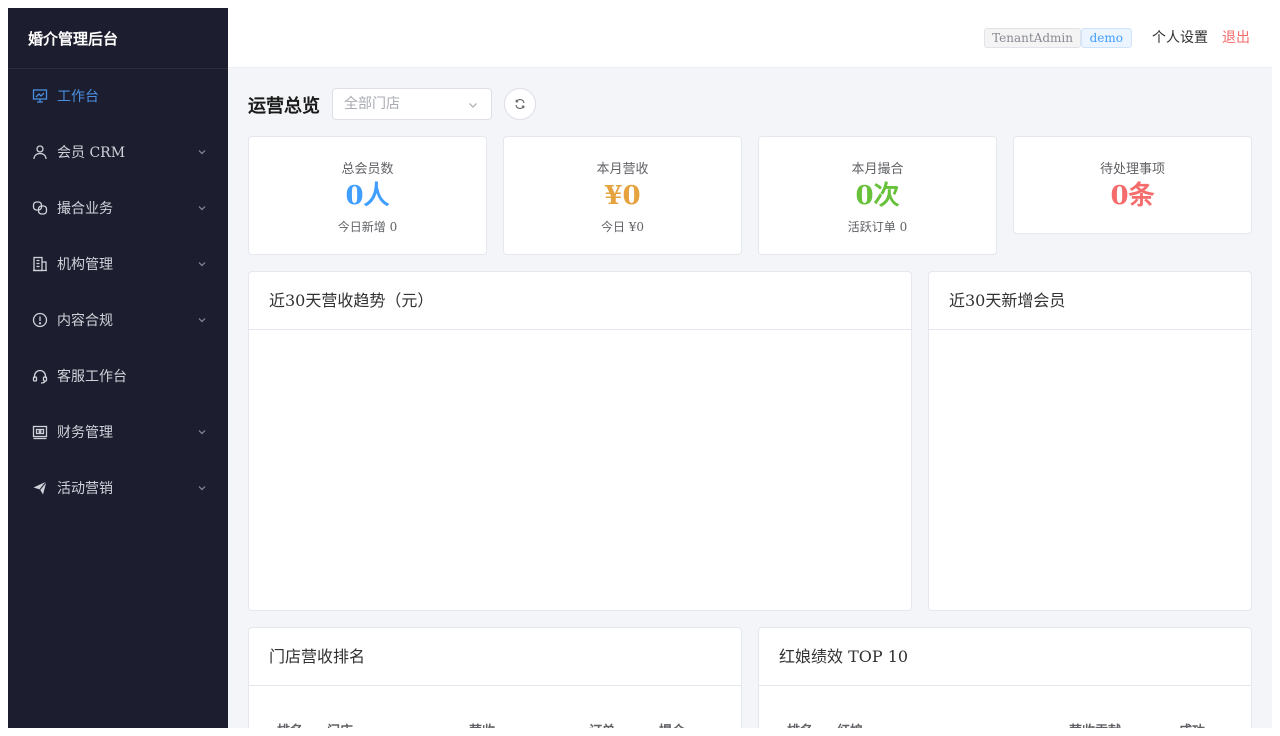  Describe the element at coordinates (482, 724) in the screenshot. I see `table-header-revenue: 营收` at that location.